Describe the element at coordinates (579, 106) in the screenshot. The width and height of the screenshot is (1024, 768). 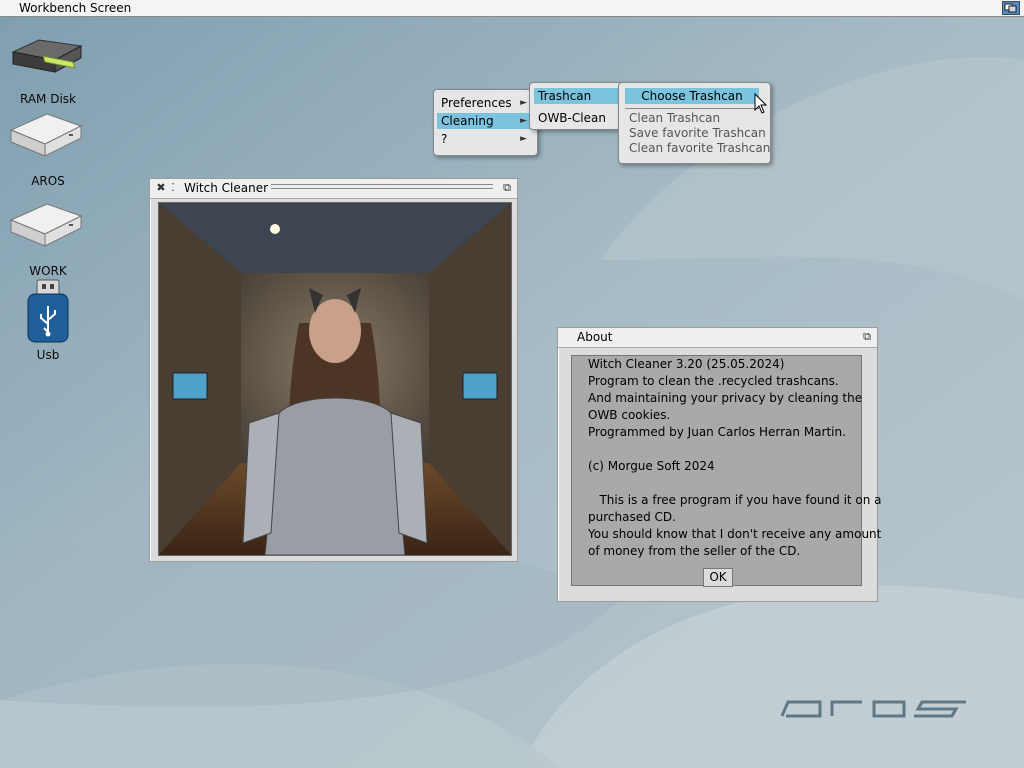
I see `cleaning-submenu: Trashcan OWB-Clean` at that location.